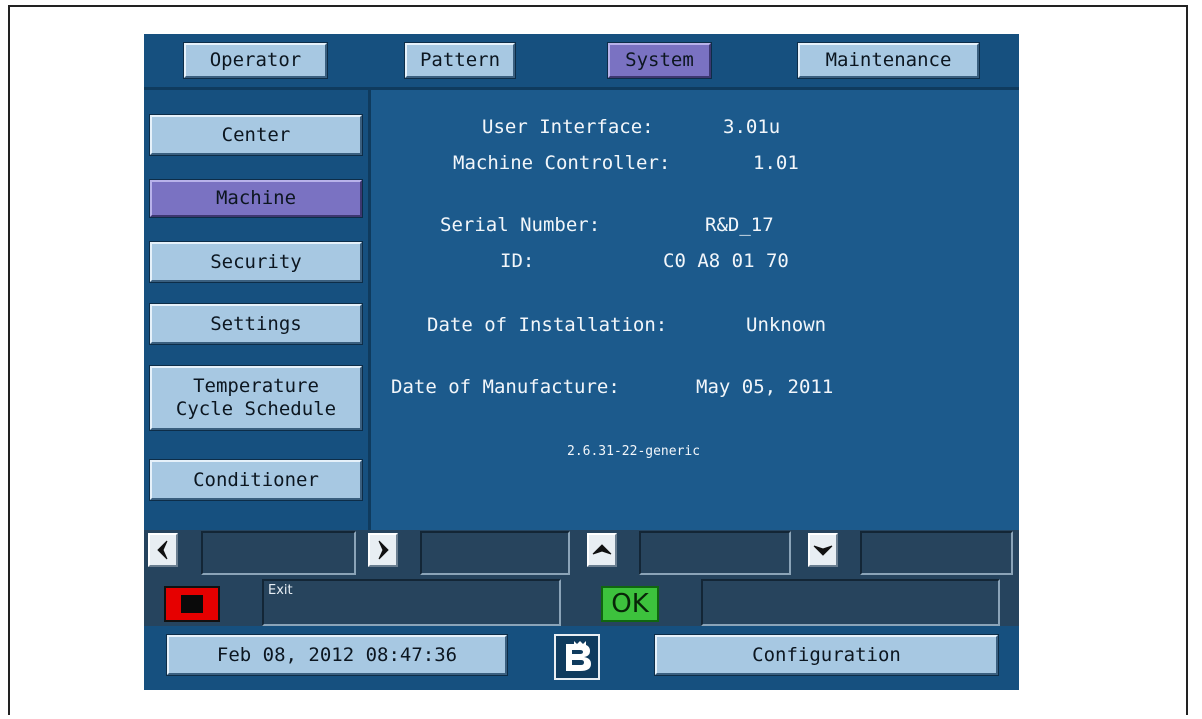 This screenshot has width=1202, height=719. Describe the element at coordinates (517, 261) in the screenshot. I see `id-label: ID:` at that location.